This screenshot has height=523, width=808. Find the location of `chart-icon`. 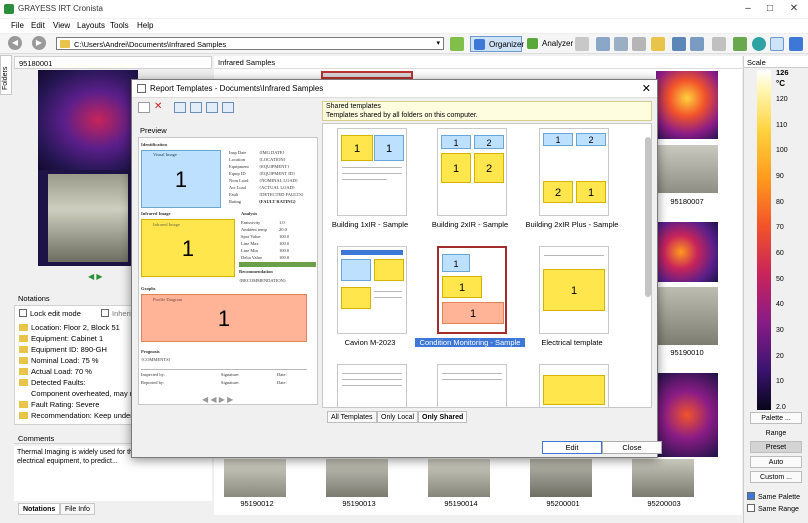

chart-icon is located at coordinates (740, 44).